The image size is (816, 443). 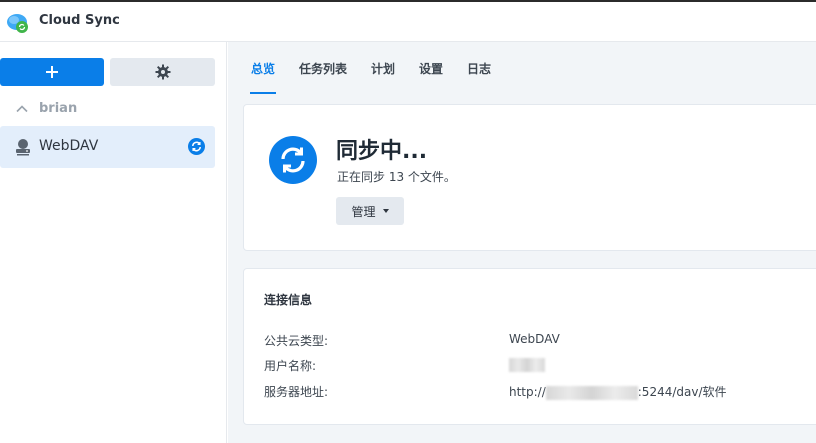 I want to click on chevron-up-icon, so click(x=22, y=109).